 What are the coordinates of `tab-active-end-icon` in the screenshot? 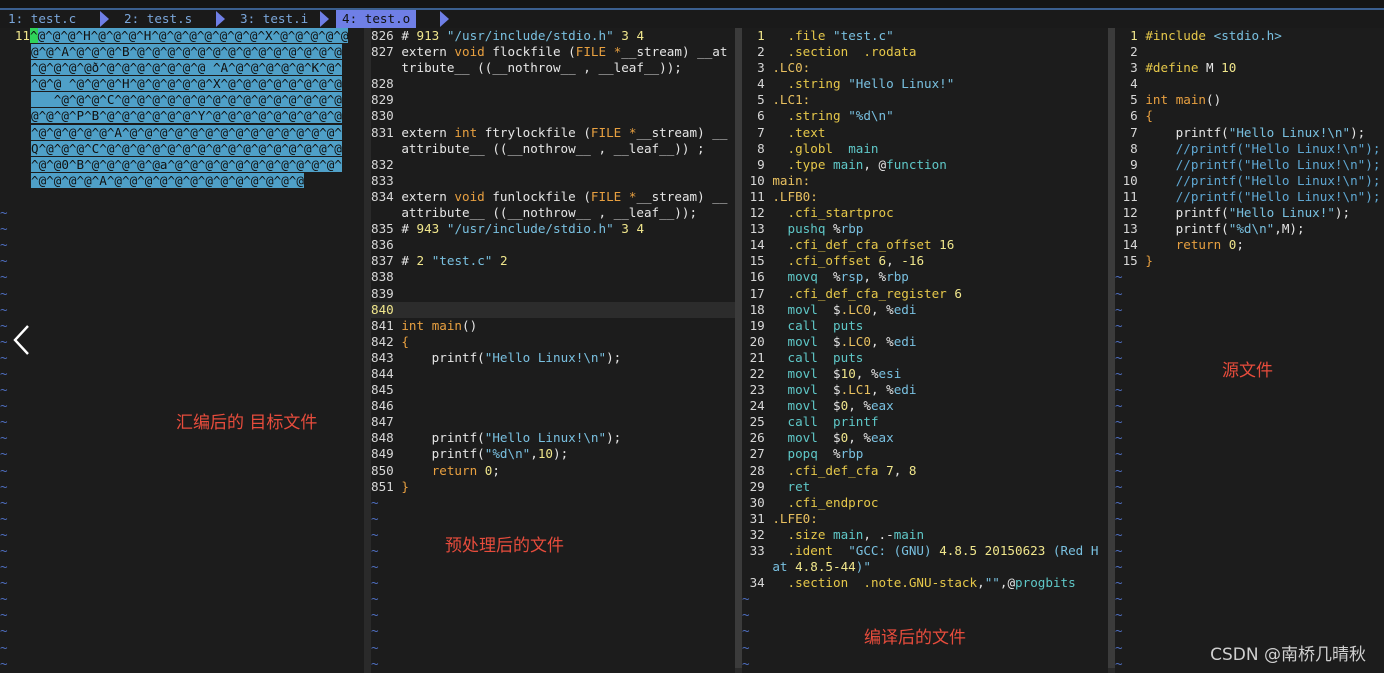 It's located at (444, 19).